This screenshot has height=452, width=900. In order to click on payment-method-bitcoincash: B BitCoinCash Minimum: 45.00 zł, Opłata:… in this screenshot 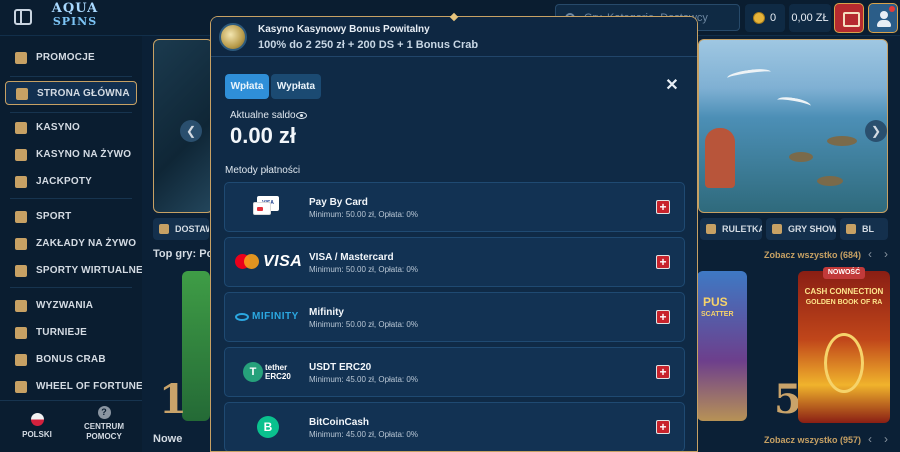, I will do `click(454, 426)`.